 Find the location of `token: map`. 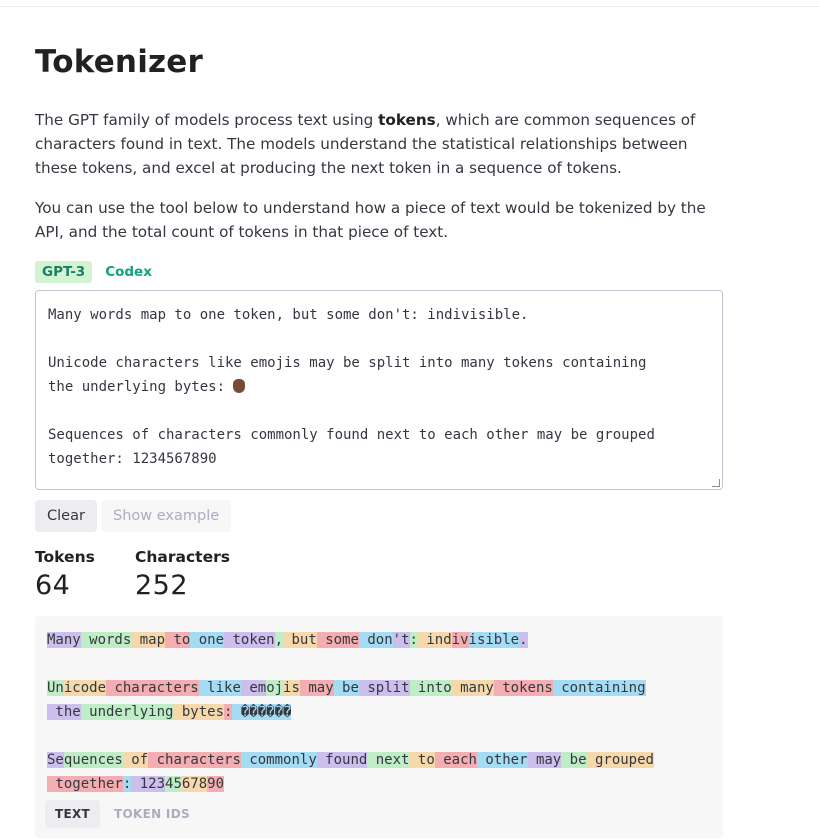

token: map is located at coordinates (148, 640).